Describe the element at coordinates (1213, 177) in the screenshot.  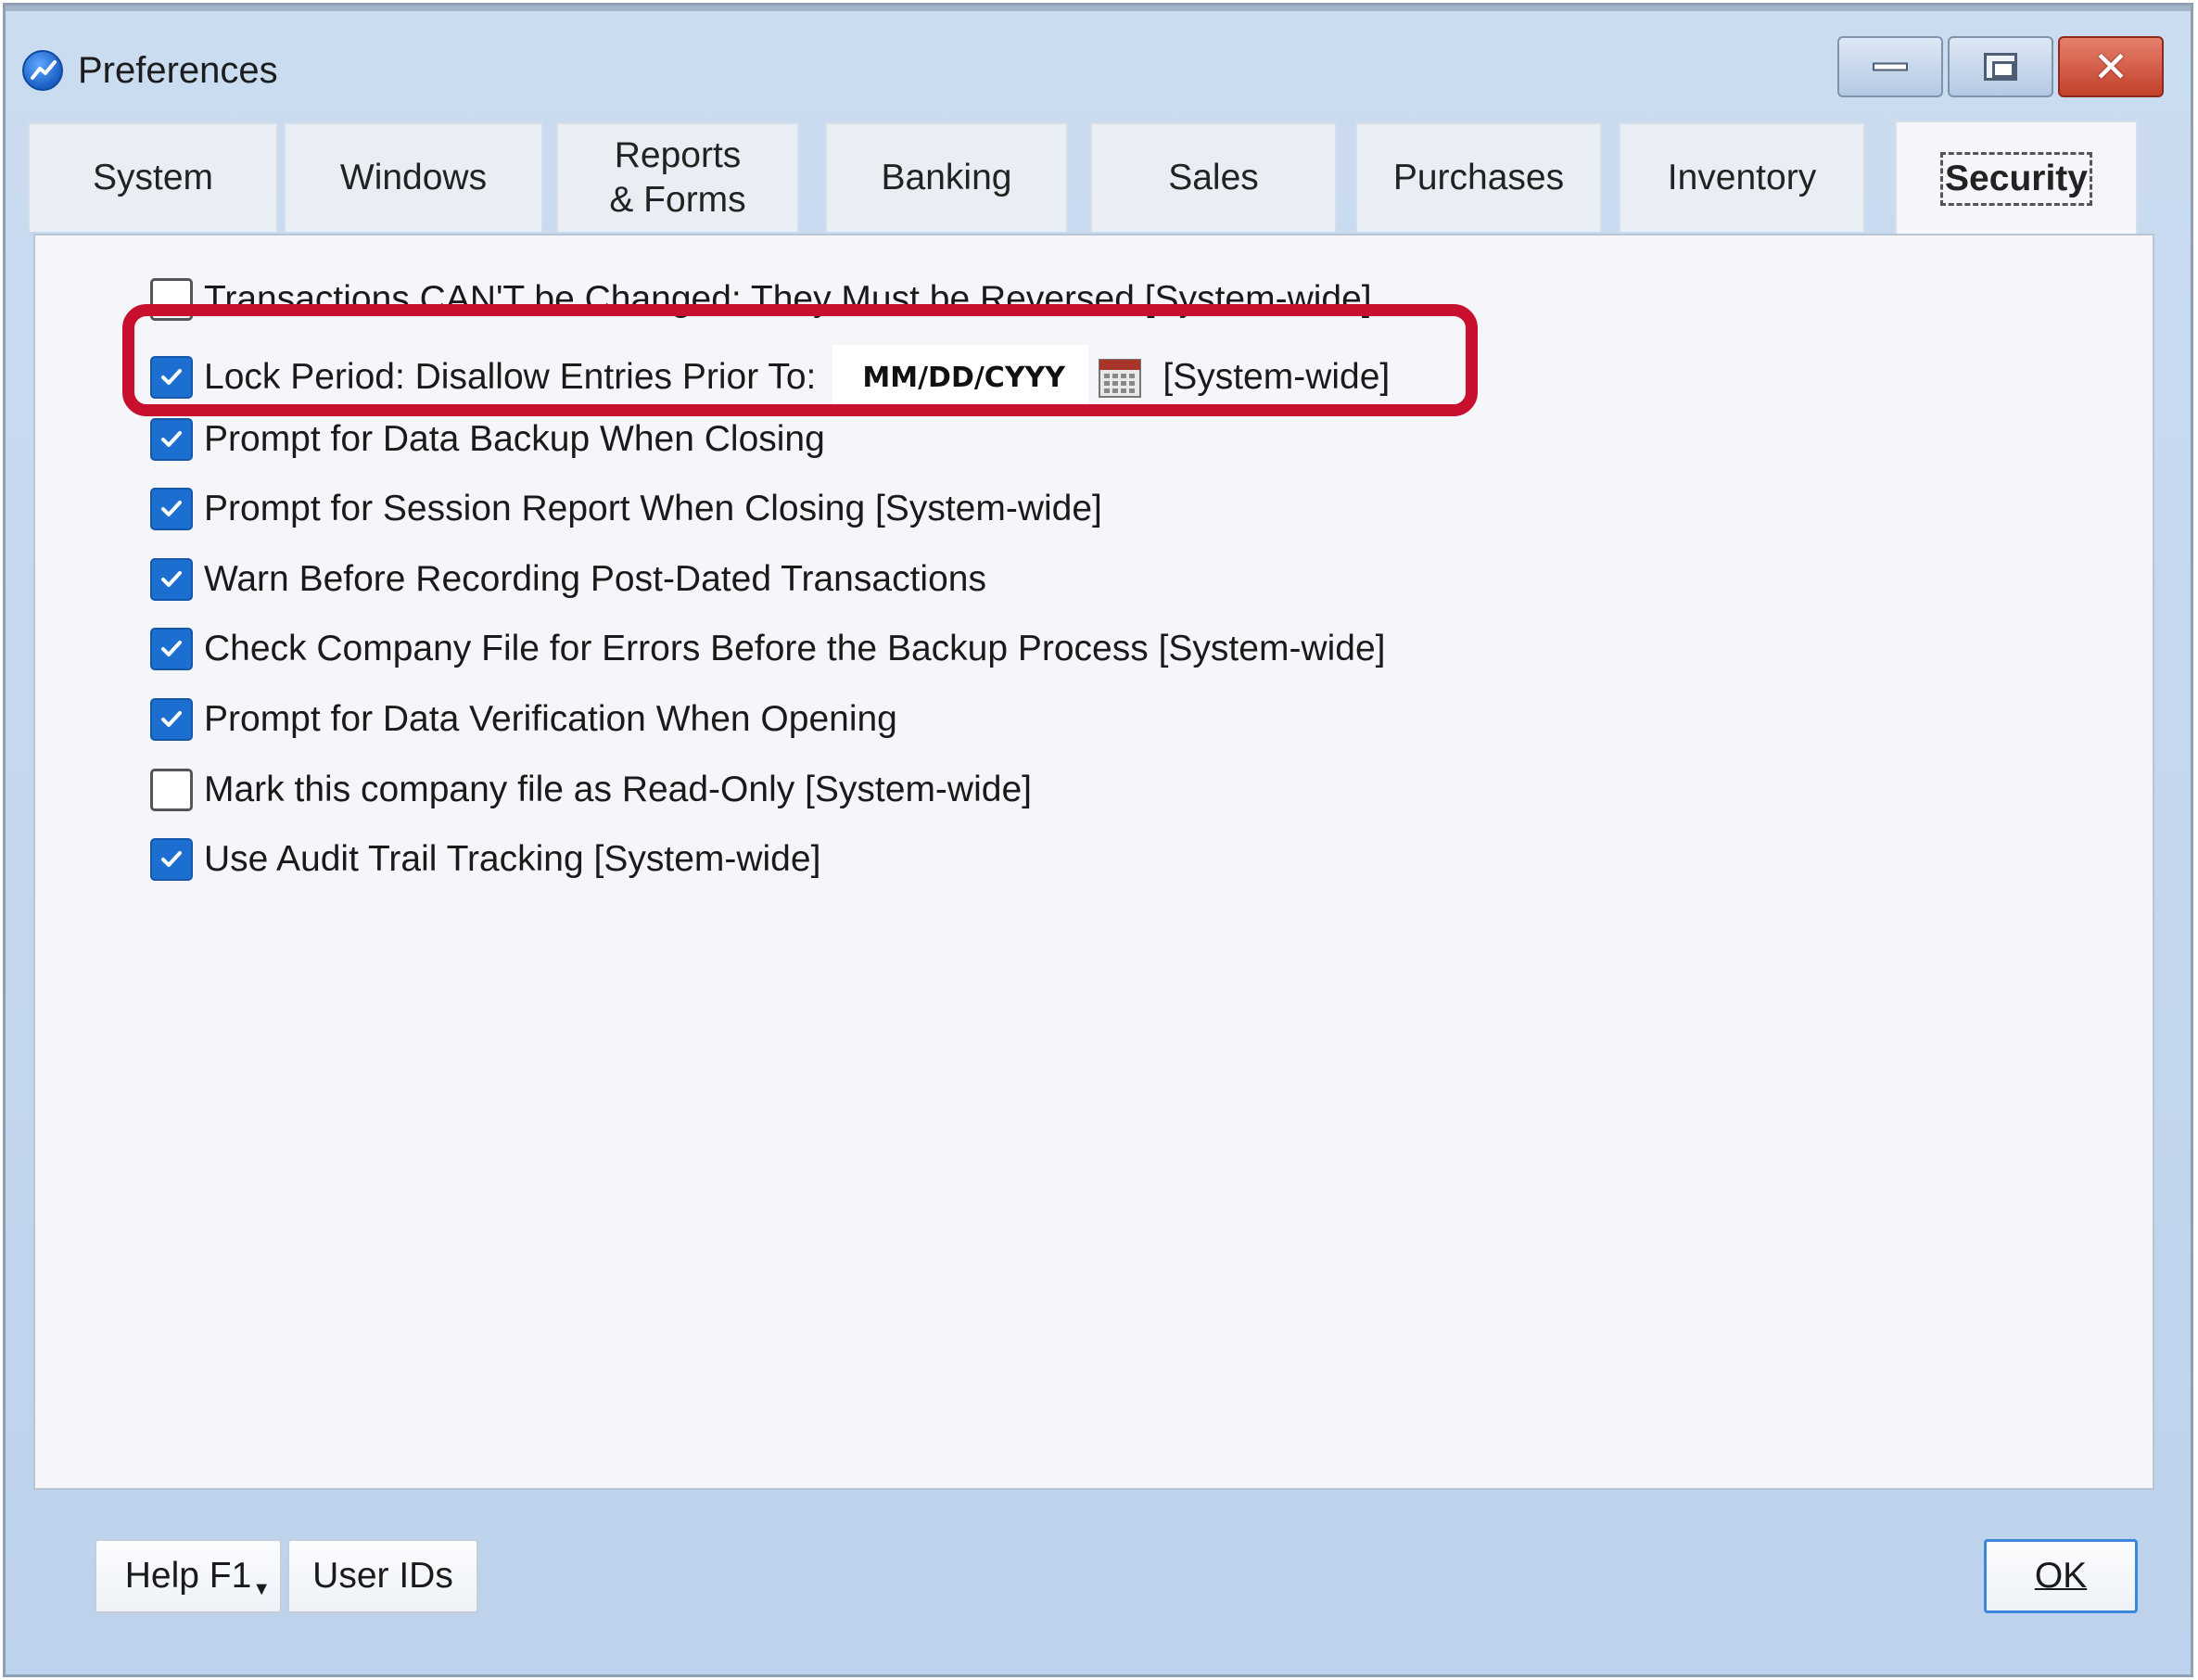
I see `tab-sales: Sales` at that location.